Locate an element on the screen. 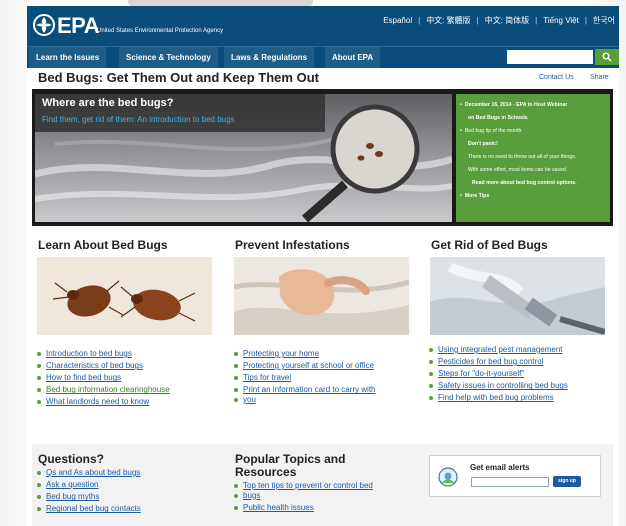 The width and height of the screenshot is (626, 526). link-do-it-yourself: Steps for "do-it-yourself" is located at coordinates (521, 374).